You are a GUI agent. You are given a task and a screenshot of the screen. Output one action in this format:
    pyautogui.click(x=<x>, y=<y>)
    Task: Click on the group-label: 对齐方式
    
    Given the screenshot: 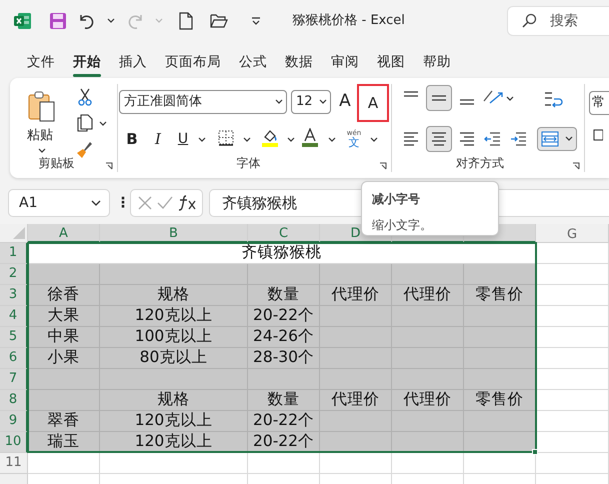 What is the action you would take?
    pyautogui.click(x=480, y=163)
    